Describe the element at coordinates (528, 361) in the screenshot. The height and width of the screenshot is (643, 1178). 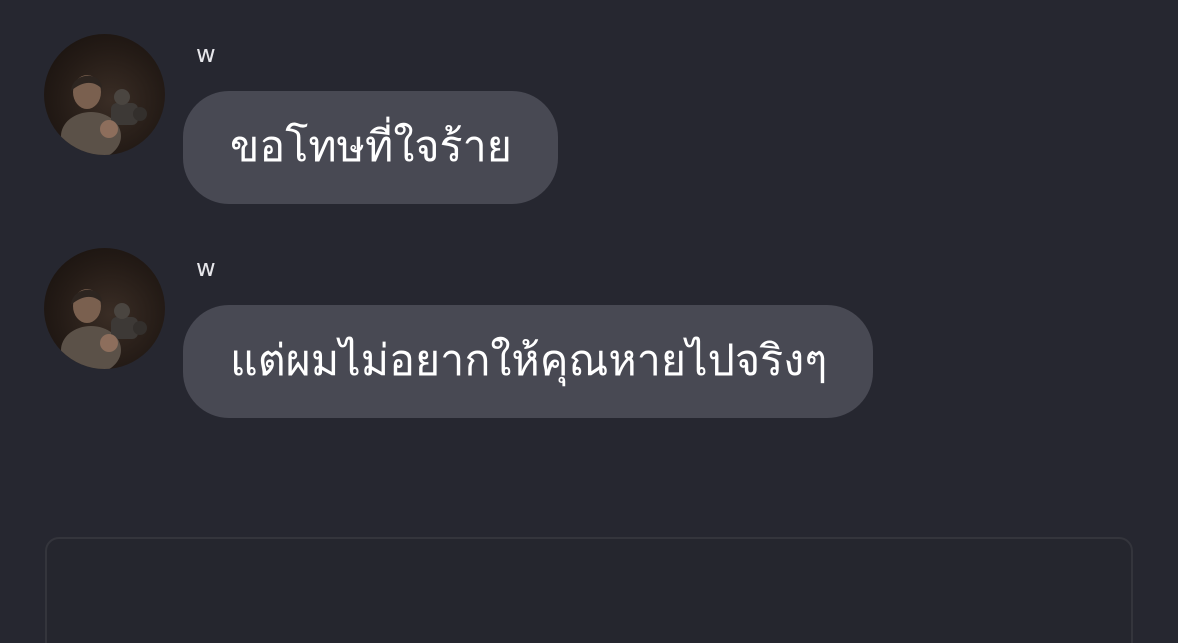
I see `message-bubble: แต่ผมไม่อยากให้คุณหายไปจริงๆ` at that location.